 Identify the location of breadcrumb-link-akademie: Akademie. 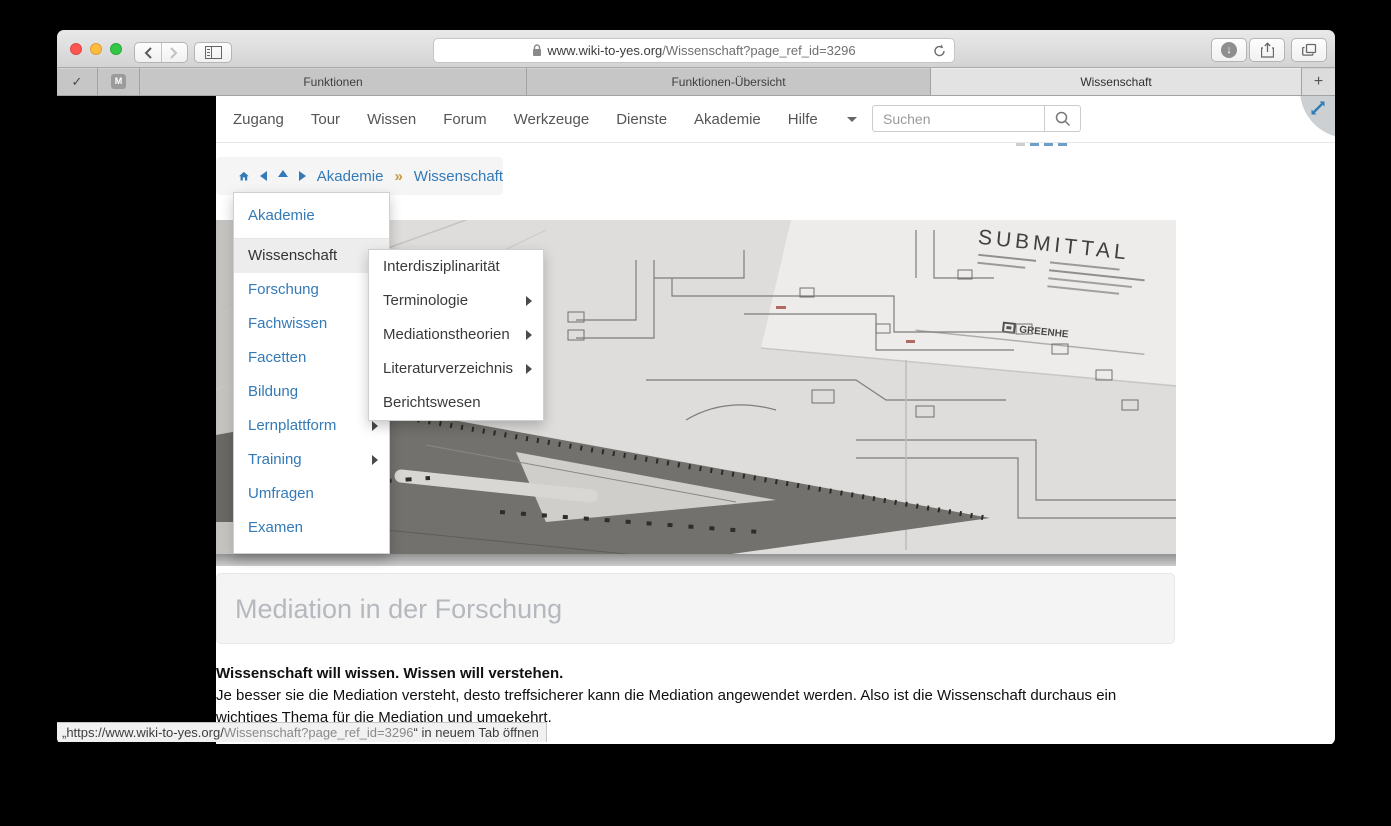
(350, 176).